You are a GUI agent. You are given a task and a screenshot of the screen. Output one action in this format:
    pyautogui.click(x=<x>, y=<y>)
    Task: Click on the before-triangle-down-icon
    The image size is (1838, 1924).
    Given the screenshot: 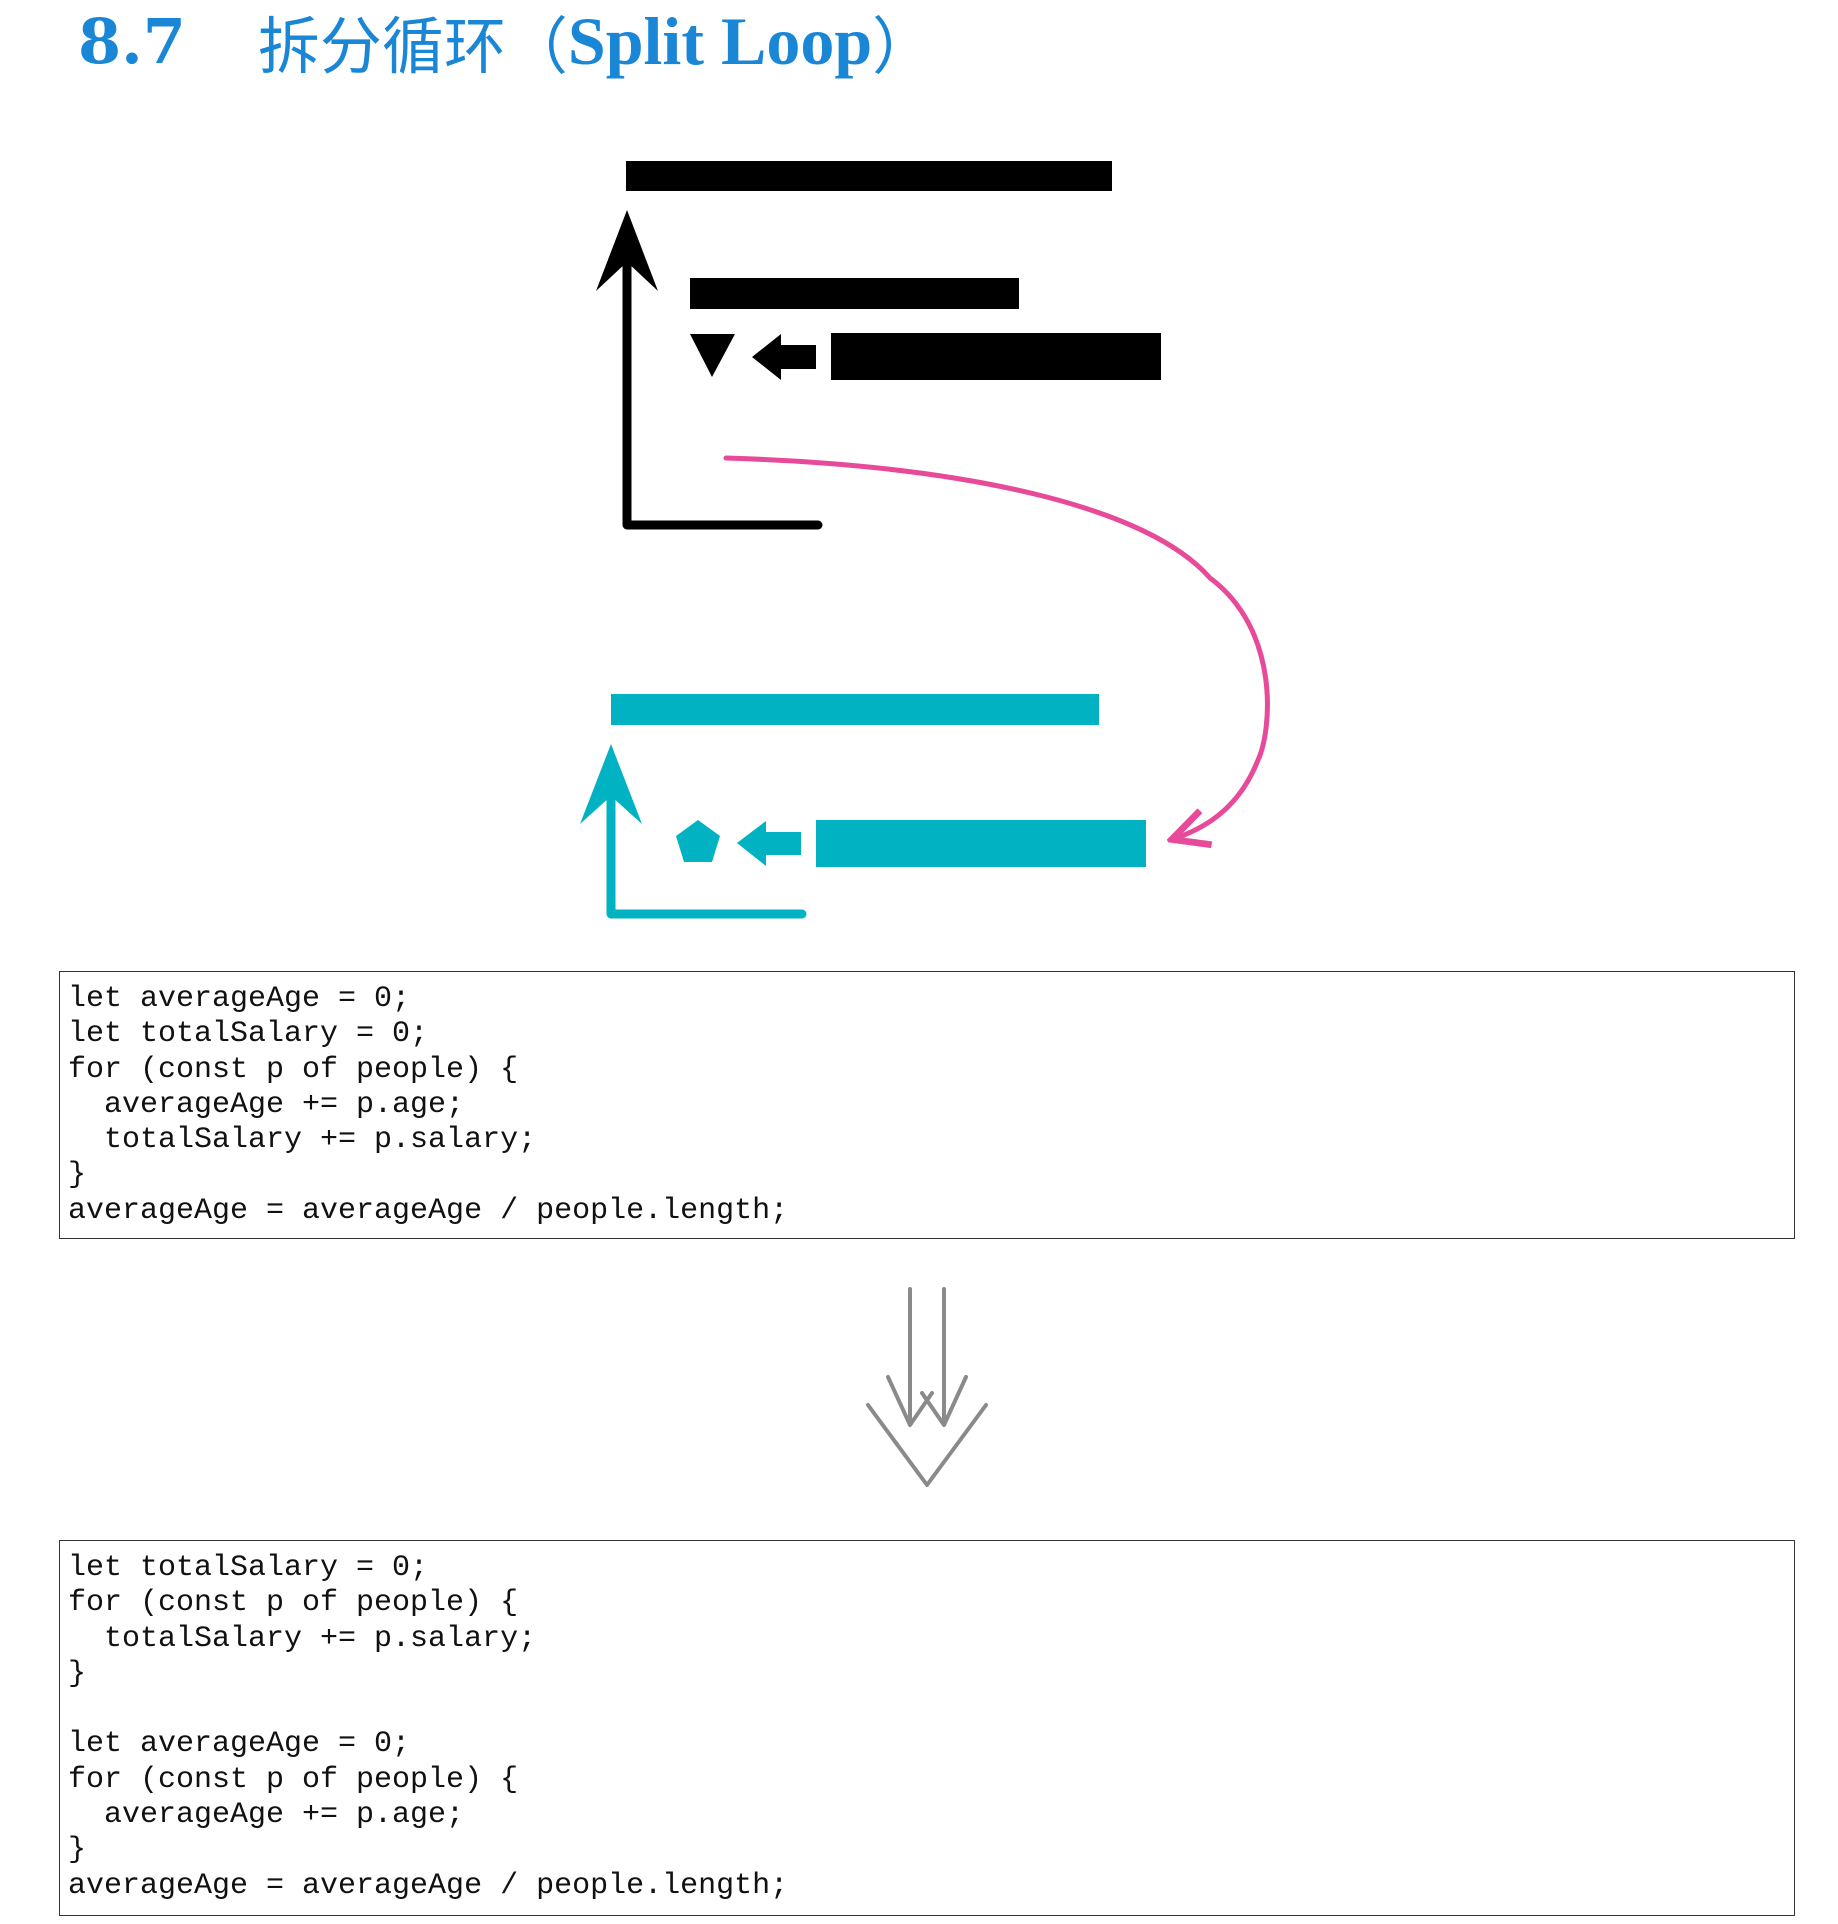 What is the action you would take?
    pyautogui.click(x=712, y=355)
    